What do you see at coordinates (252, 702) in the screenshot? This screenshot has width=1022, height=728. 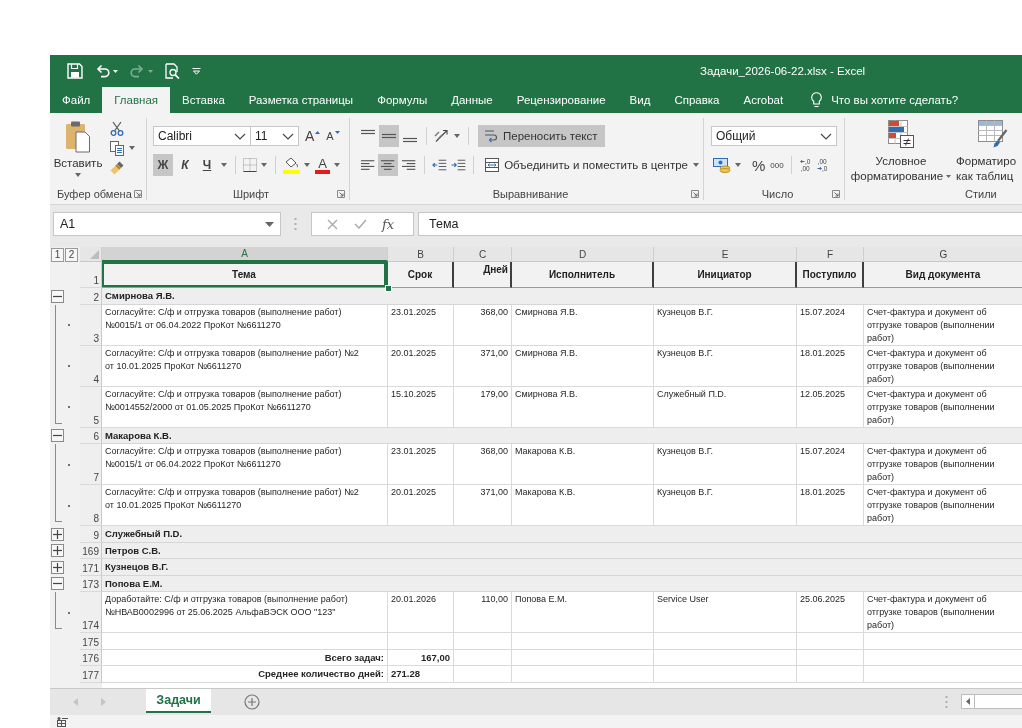 I see `plus-circle-icon` at bounding box center [252, 702].